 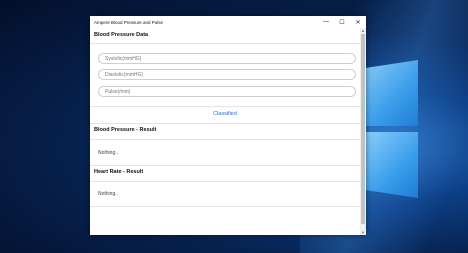 What do you see at coordinates (363, 30) in the screenshot?
I see `scroll-up-arrow-icon: ▲` at bounding box center [363, 30].